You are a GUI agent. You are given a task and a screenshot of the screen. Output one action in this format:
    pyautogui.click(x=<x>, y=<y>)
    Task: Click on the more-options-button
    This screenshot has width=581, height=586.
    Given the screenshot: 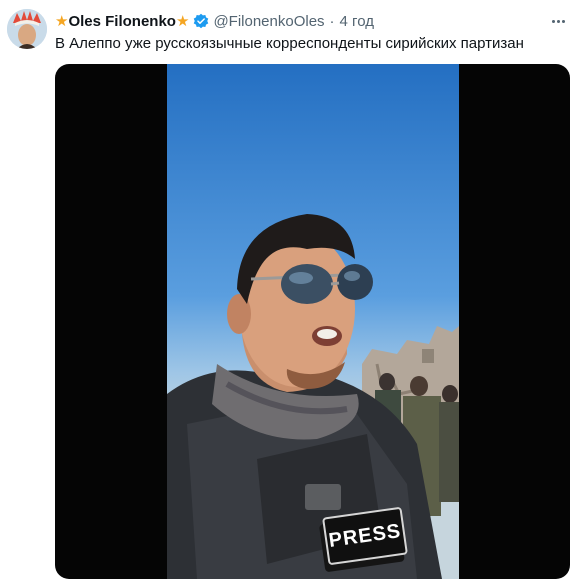 What is the action you would take?
    pyautogui.click(x=558, y=21)
    